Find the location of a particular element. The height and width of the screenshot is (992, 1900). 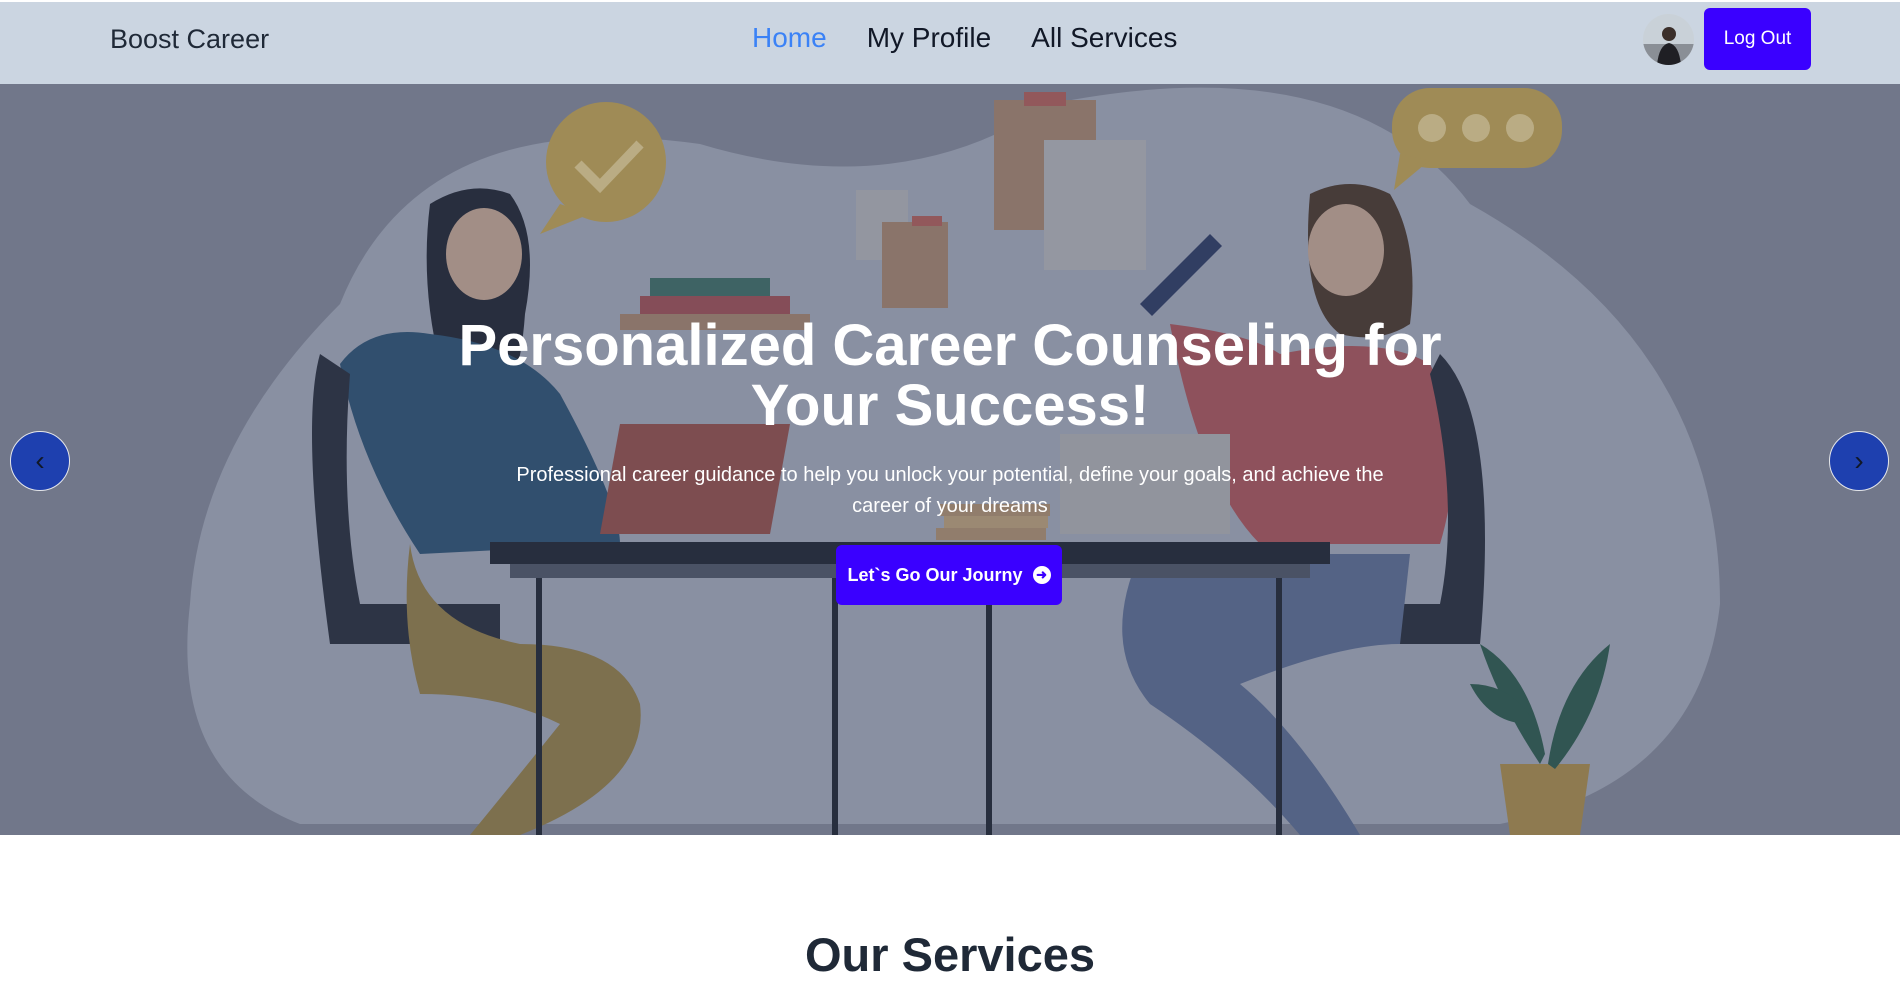

brand-logo: Boost Career is located at coordinates (189, 39).